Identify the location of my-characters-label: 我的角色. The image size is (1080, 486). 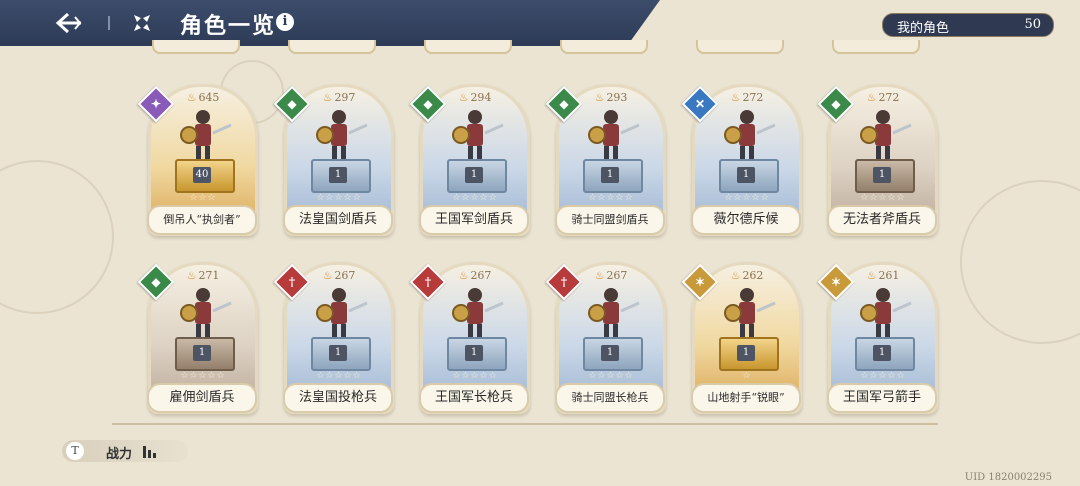
(923, 28).